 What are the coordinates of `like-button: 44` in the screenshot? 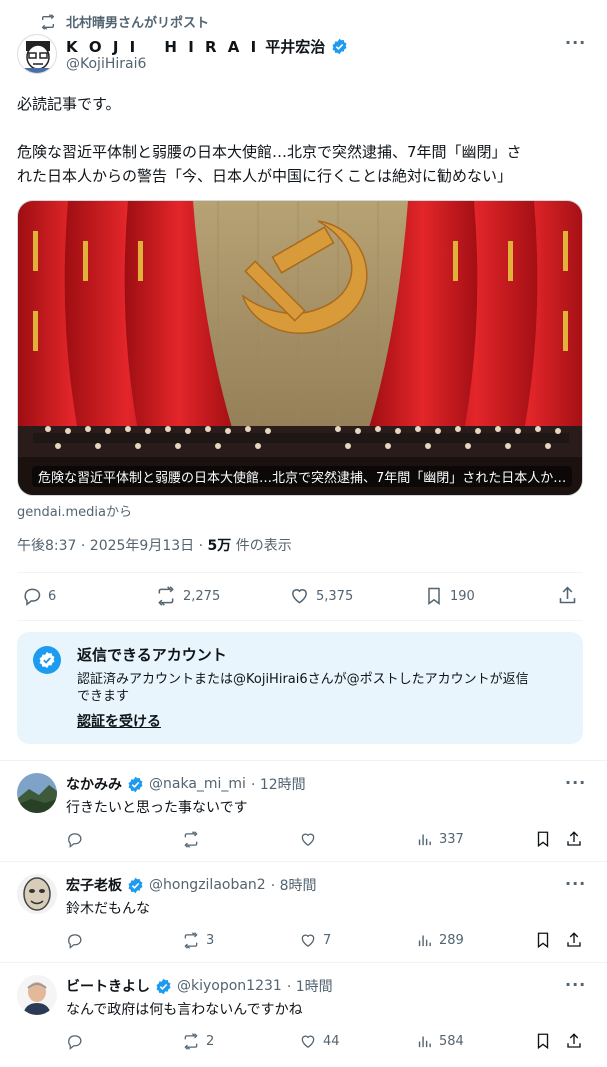 It's located at (319, 1041).